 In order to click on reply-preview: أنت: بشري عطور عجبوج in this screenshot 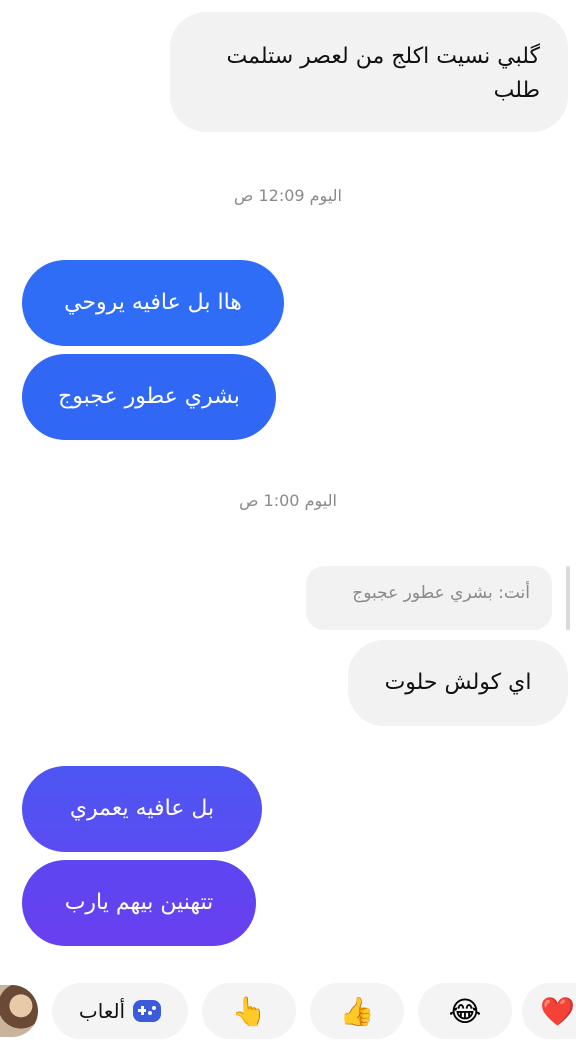, I will do `click(429, 598)`.